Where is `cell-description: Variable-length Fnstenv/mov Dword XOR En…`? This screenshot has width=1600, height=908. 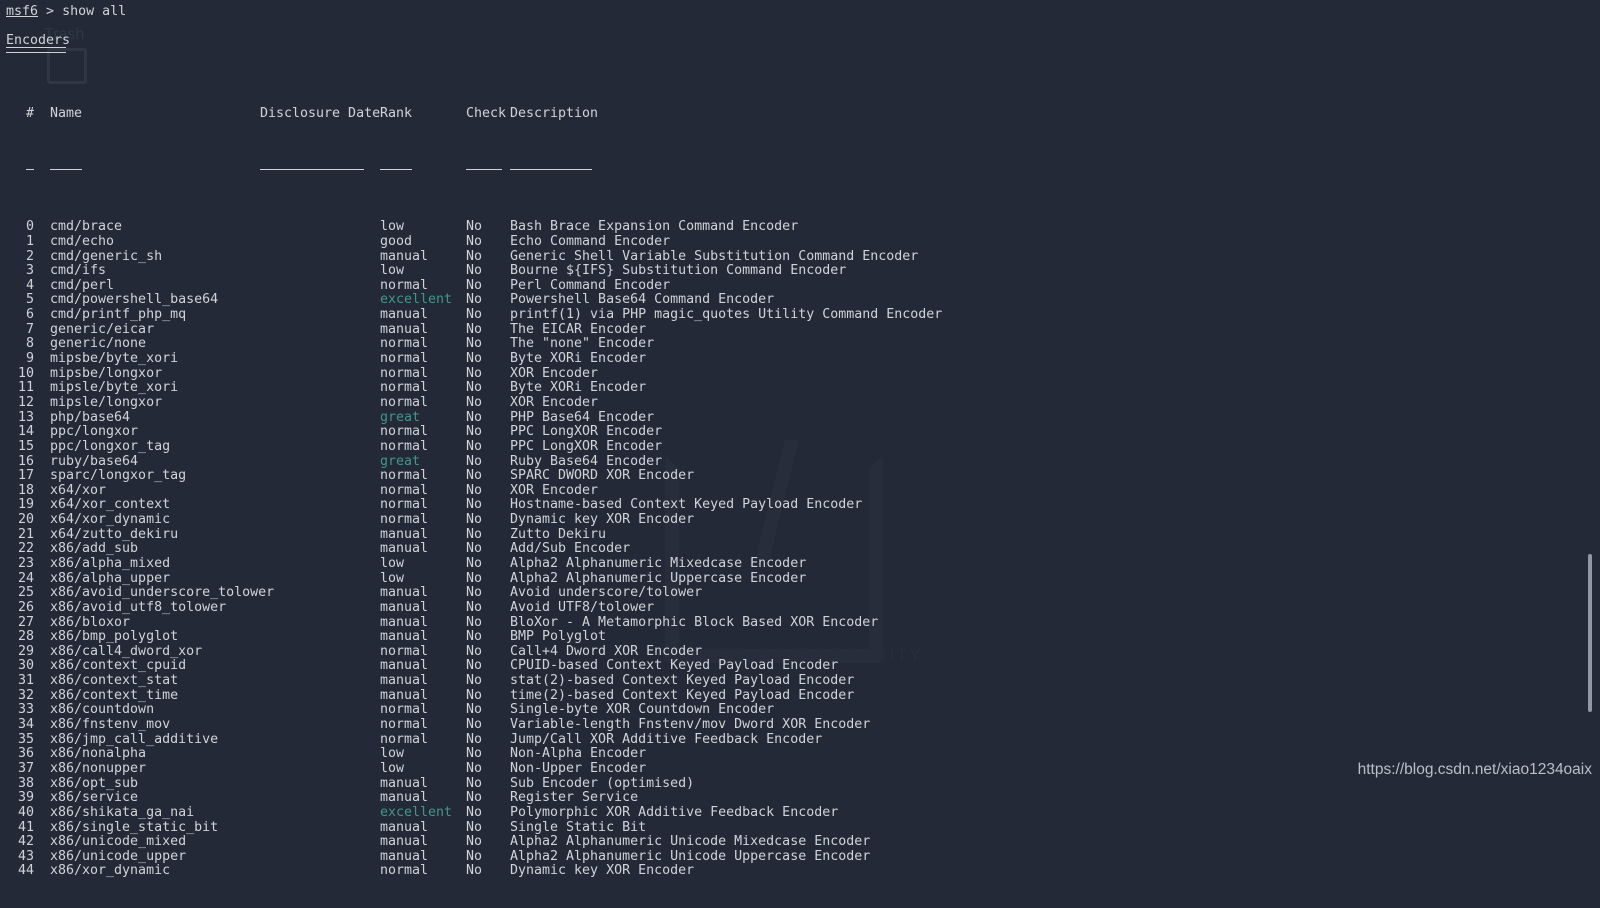
cell-description: Variable-length Fnstenv/mov Dword XOR En… is located at coordinates (690, 725).